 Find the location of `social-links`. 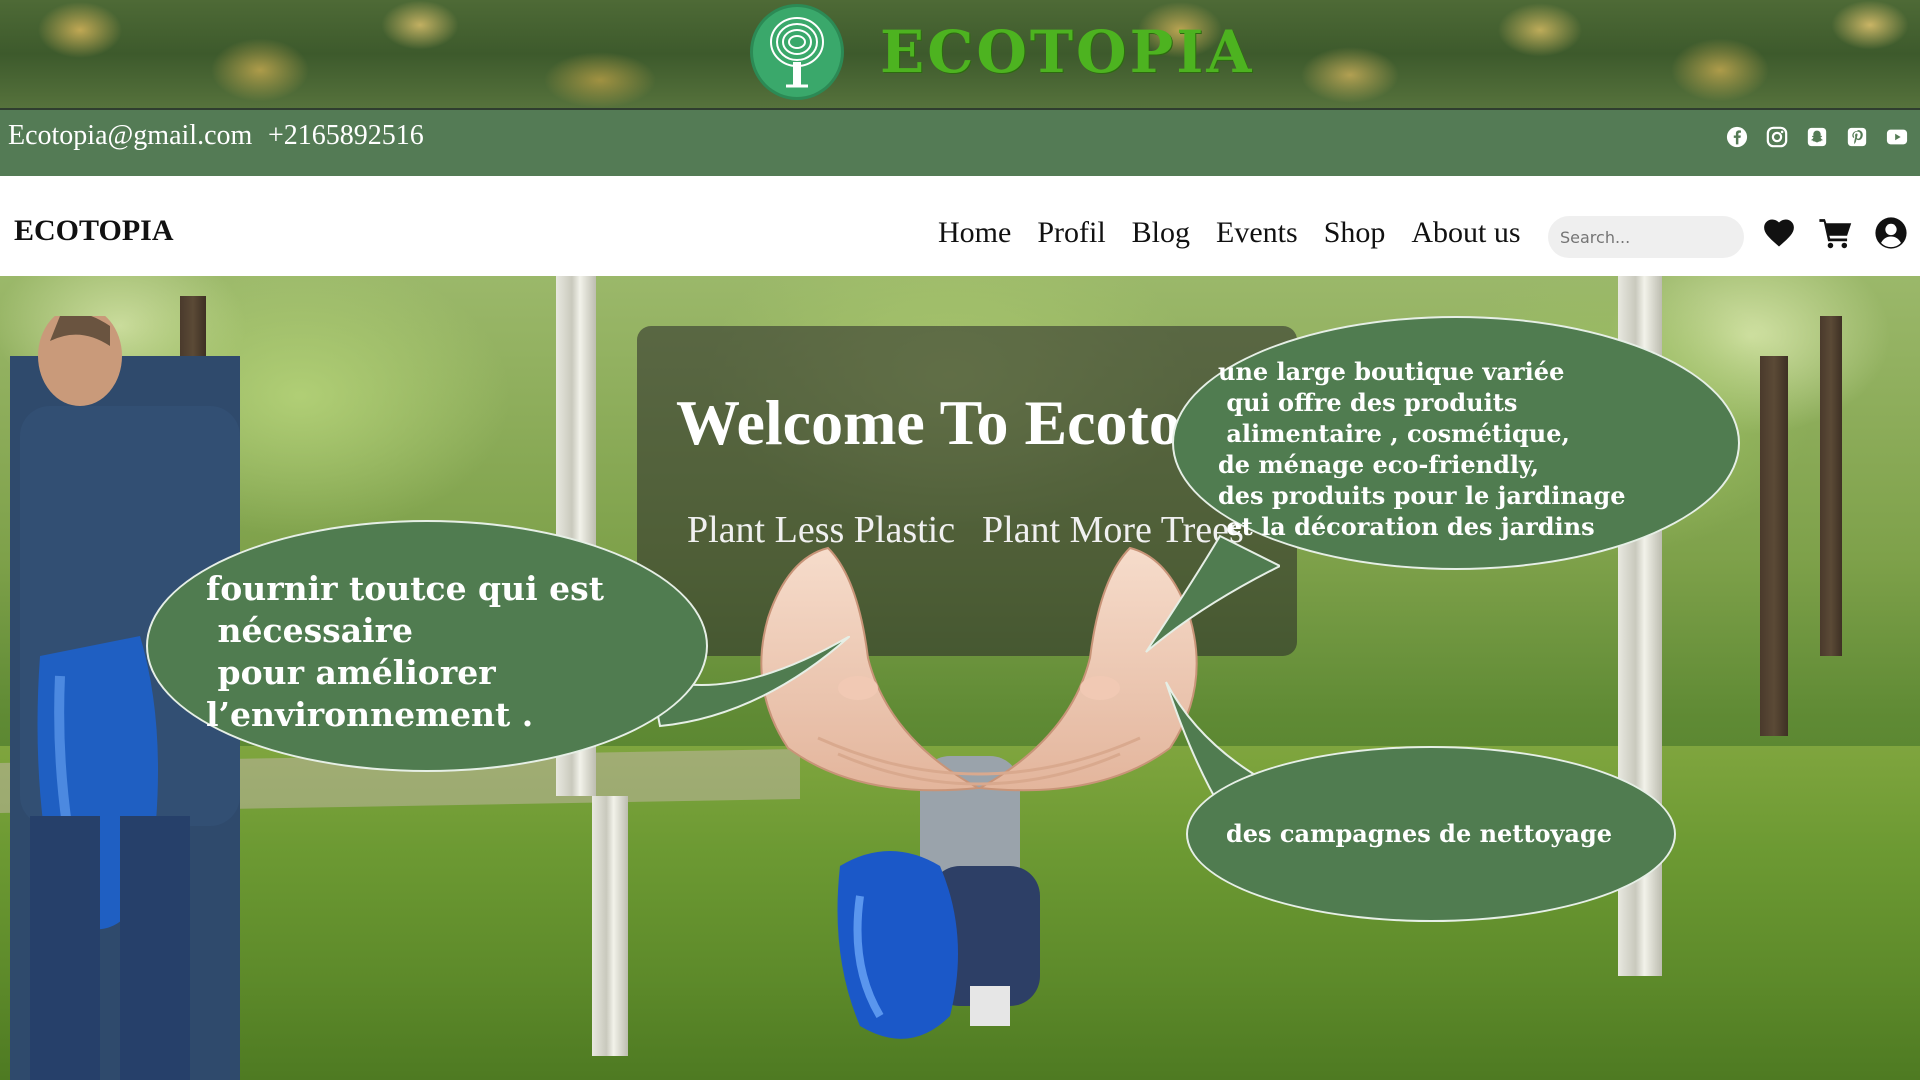

social-links is located at coordinates (1817, 137).